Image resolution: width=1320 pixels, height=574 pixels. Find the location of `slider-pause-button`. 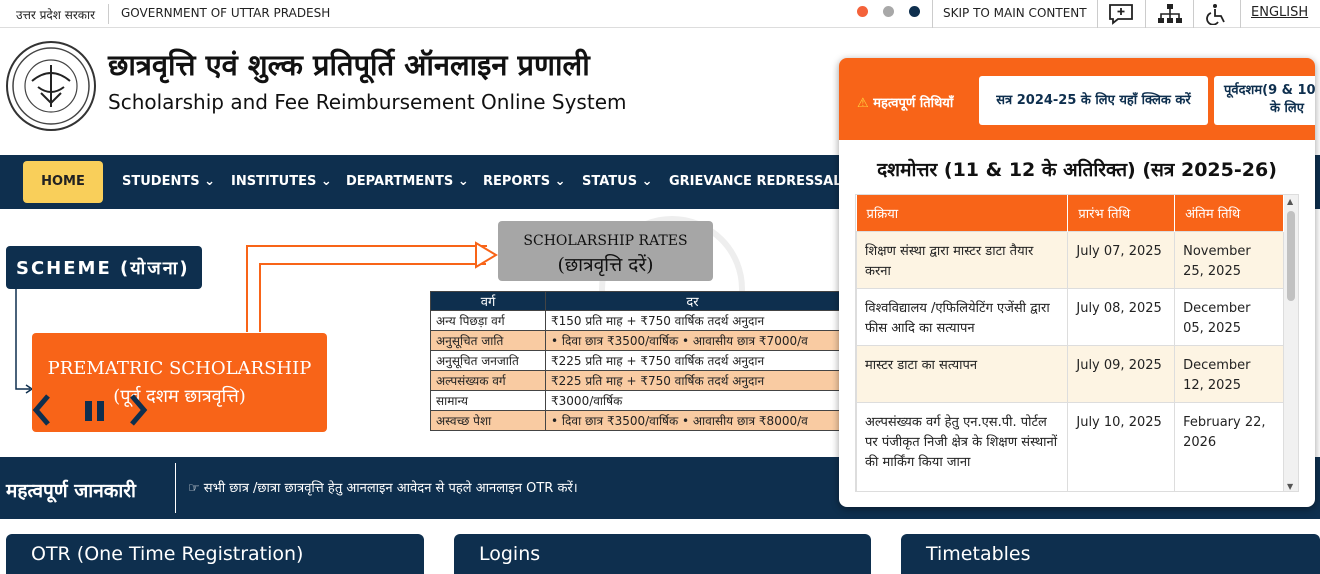

slider-pause-button is located at coordinates (95, 413).